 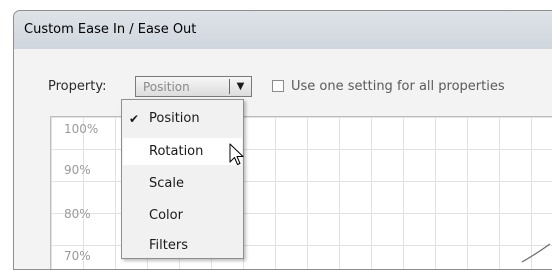 What do you see at coordinates (240, 86) in the screenshot?
I see `chevron-down-icon: ▼` at bounding box center [240, 86].